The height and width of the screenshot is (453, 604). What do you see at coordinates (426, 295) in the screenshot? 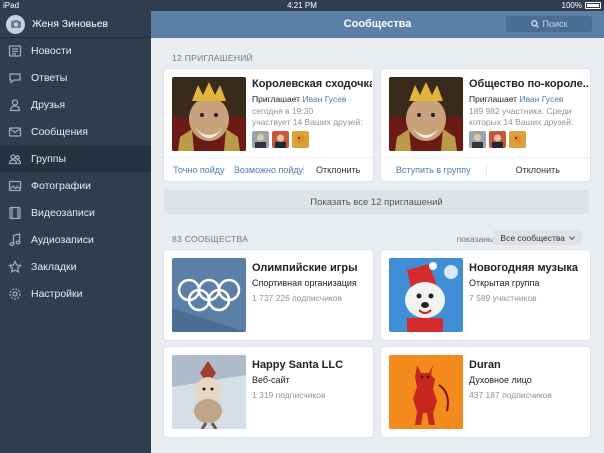
I see `santa-dog-image` at bounding box center [426, 295].